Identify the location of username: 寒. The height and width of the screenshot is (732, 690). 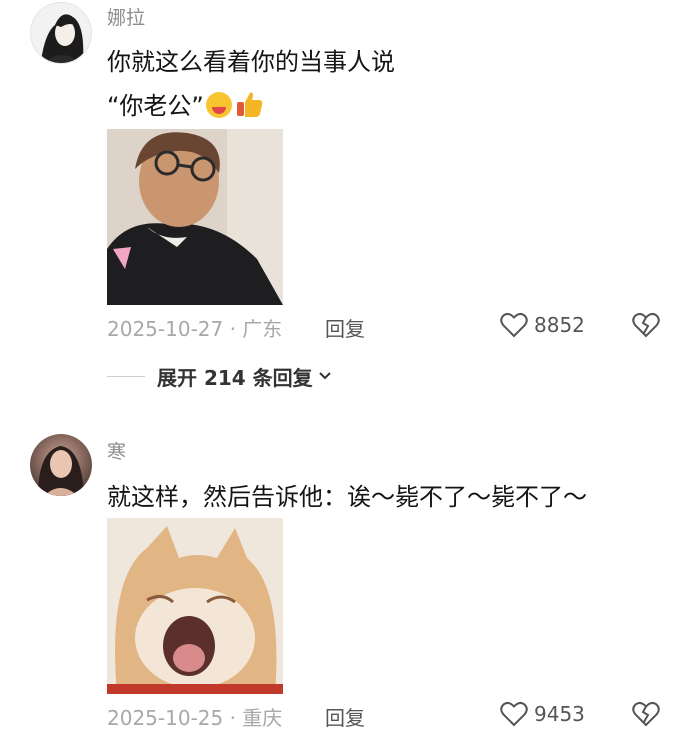
(116, 450).